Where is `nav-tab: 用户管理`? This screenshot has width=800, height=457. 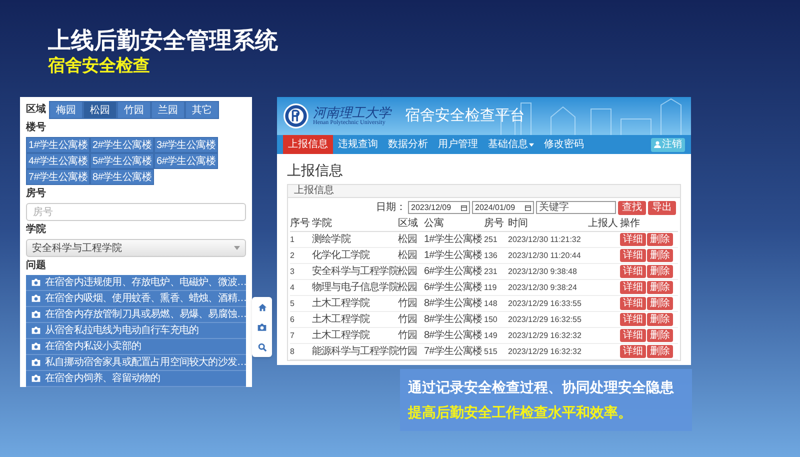
nav-tab: 用户管理 is located at coordinates (458, 144).